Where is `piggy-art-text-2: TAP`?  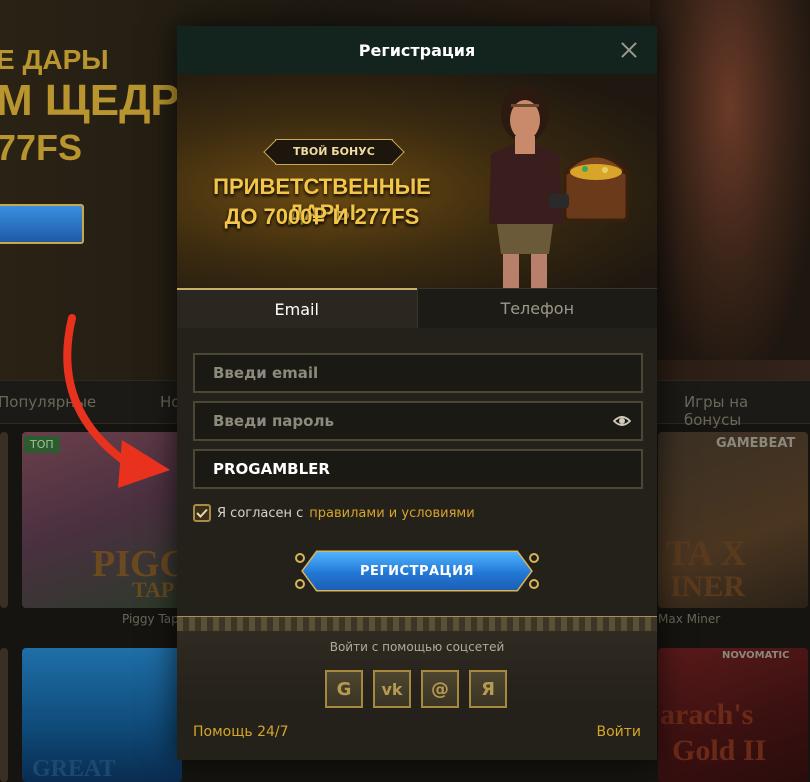
piggy-art-text-2: TAP is located at coordinates (153, 589).